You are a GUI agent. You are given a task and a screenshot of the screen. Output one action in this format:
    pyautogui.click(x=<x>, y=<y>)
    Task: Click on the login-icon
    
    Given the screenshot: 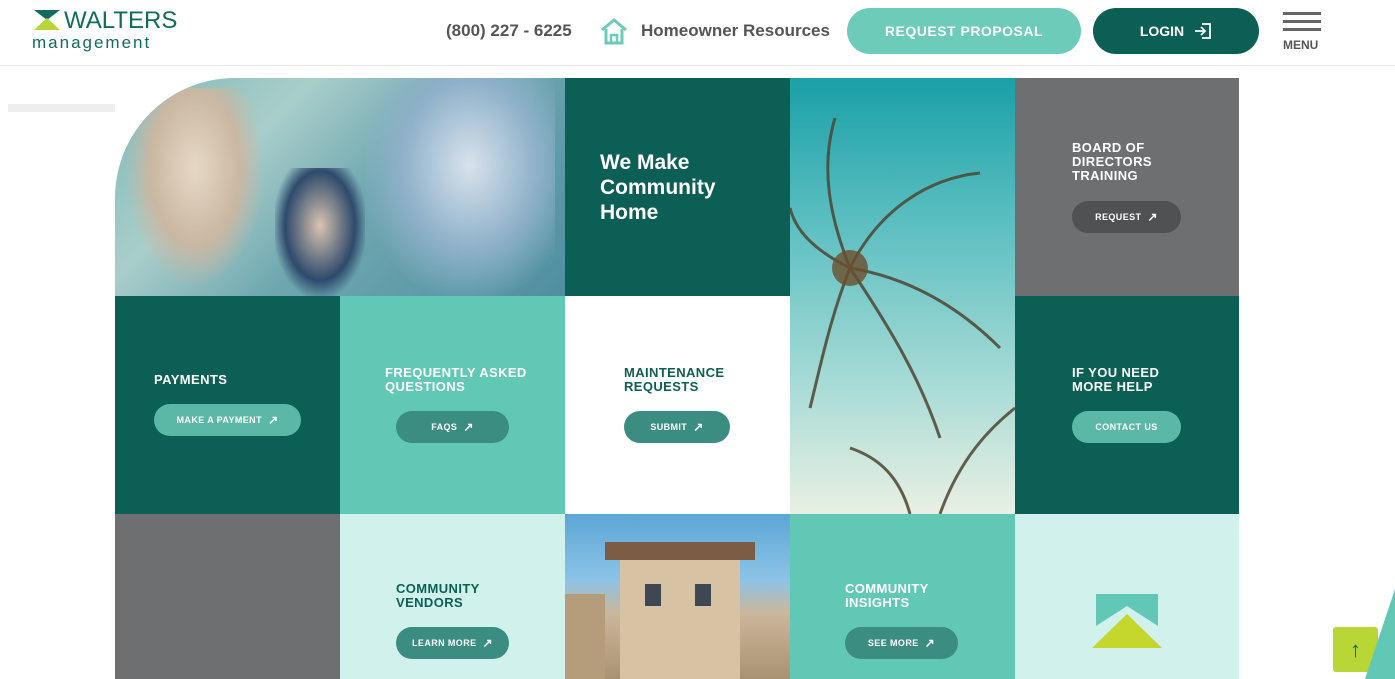 What is the action you would take?
    pyautogui.click(x=1203, y=31)
    